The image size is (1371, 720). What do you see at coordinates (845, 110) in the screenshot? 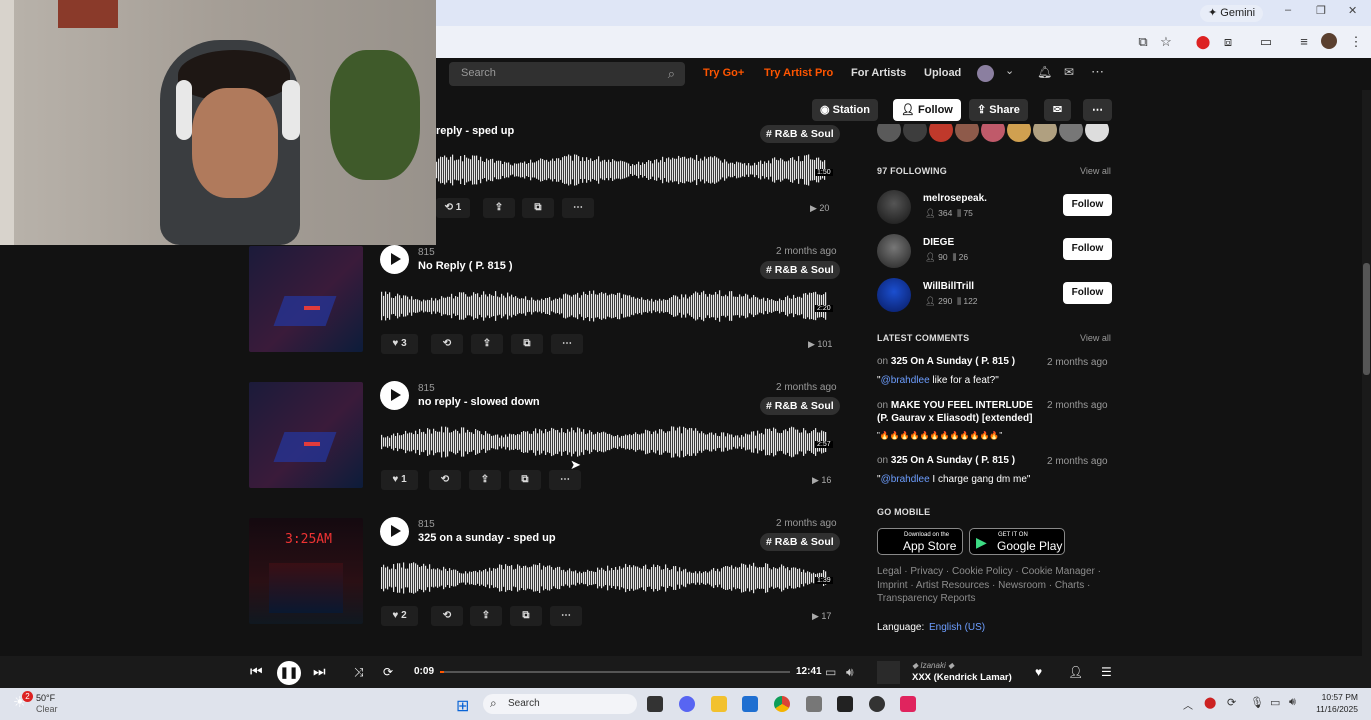
I see `station-button: ◉ Station` at bounding box center [845, 110].